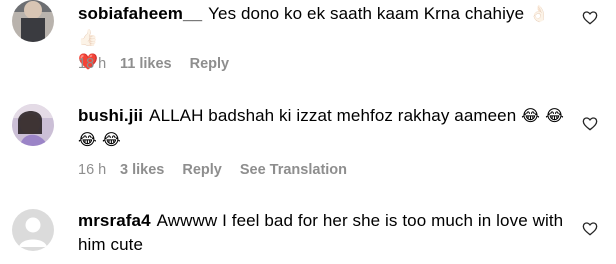 This screenshot has width=616, height=264. I want to click on comment-meta: 18 h 11 likes Reply, so click(162, 64).